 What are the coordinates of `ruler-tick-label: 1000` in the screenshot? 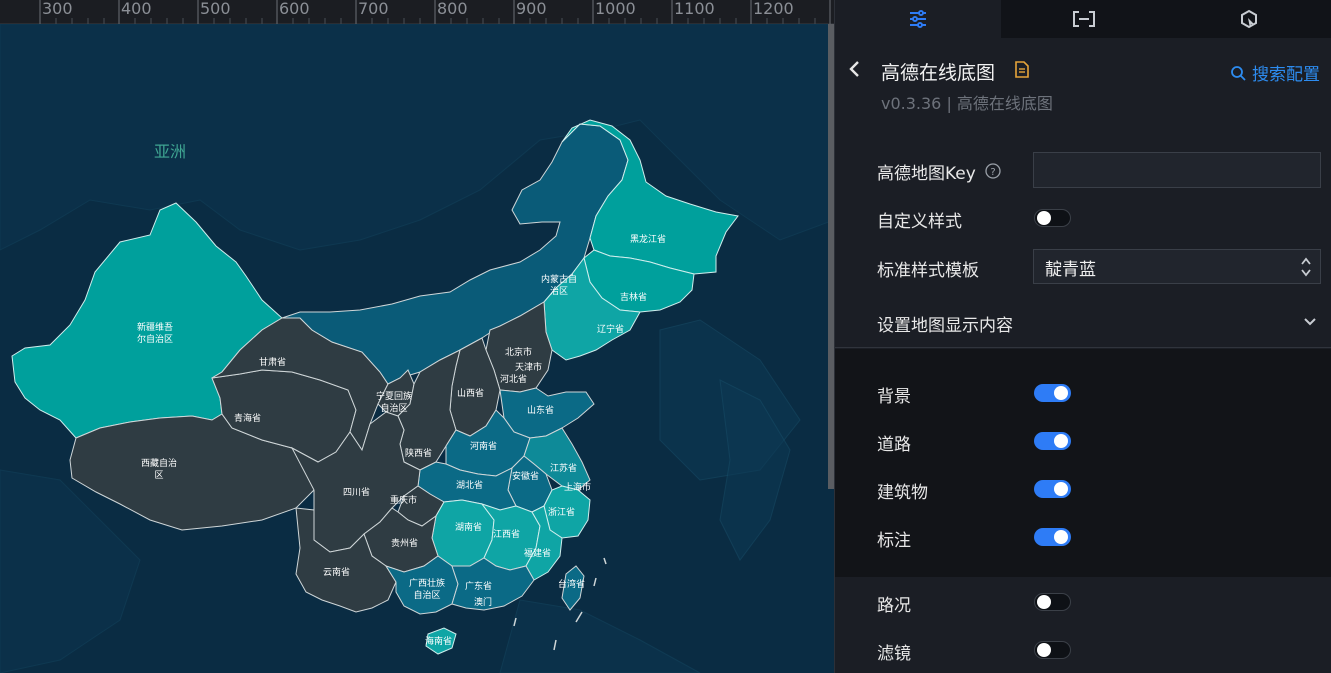 It's located at (615, 9).